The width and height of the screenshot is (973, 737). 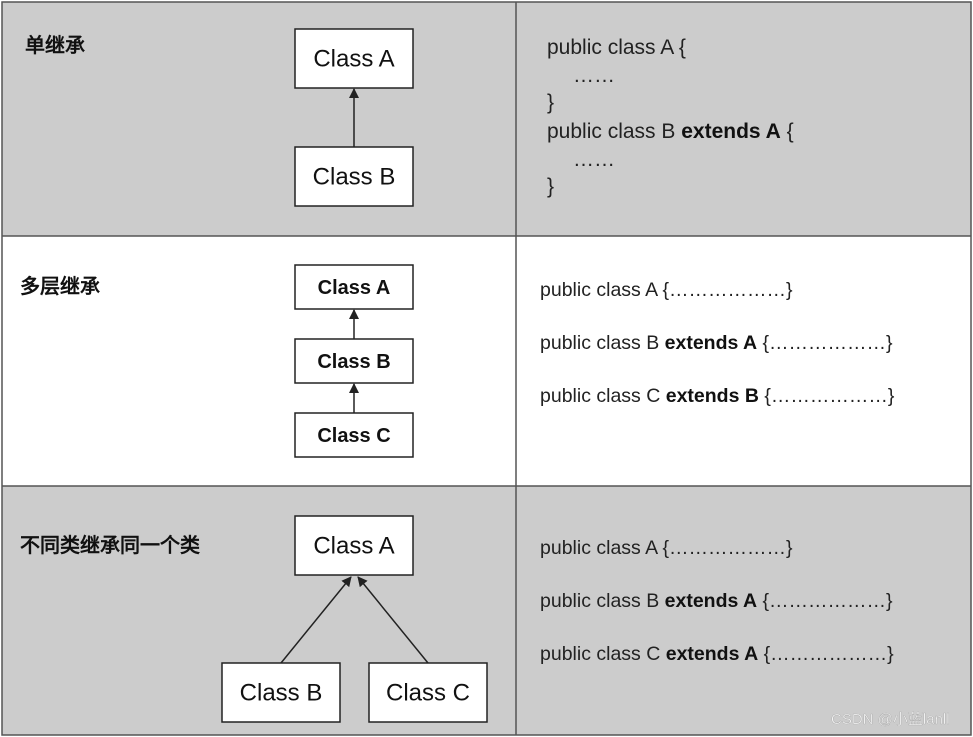 What do you see at coordinates (110, 545) in the screenshot?
I see `row-label: 不同类继承同一个类` at bounding box center [110, 545].